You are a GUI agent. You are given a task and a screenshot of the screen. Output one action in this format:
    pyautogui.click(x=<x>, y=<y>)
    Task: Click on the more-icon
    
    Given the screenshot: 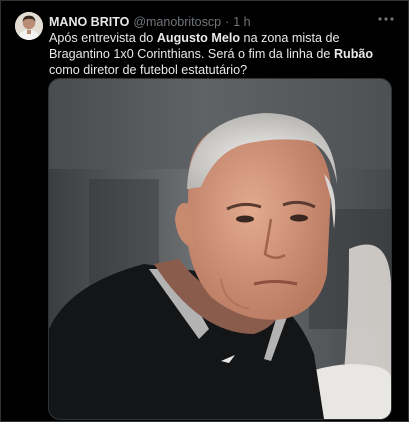 What is the action you would take?
    pyautogui.click(x=386, y=19)
    